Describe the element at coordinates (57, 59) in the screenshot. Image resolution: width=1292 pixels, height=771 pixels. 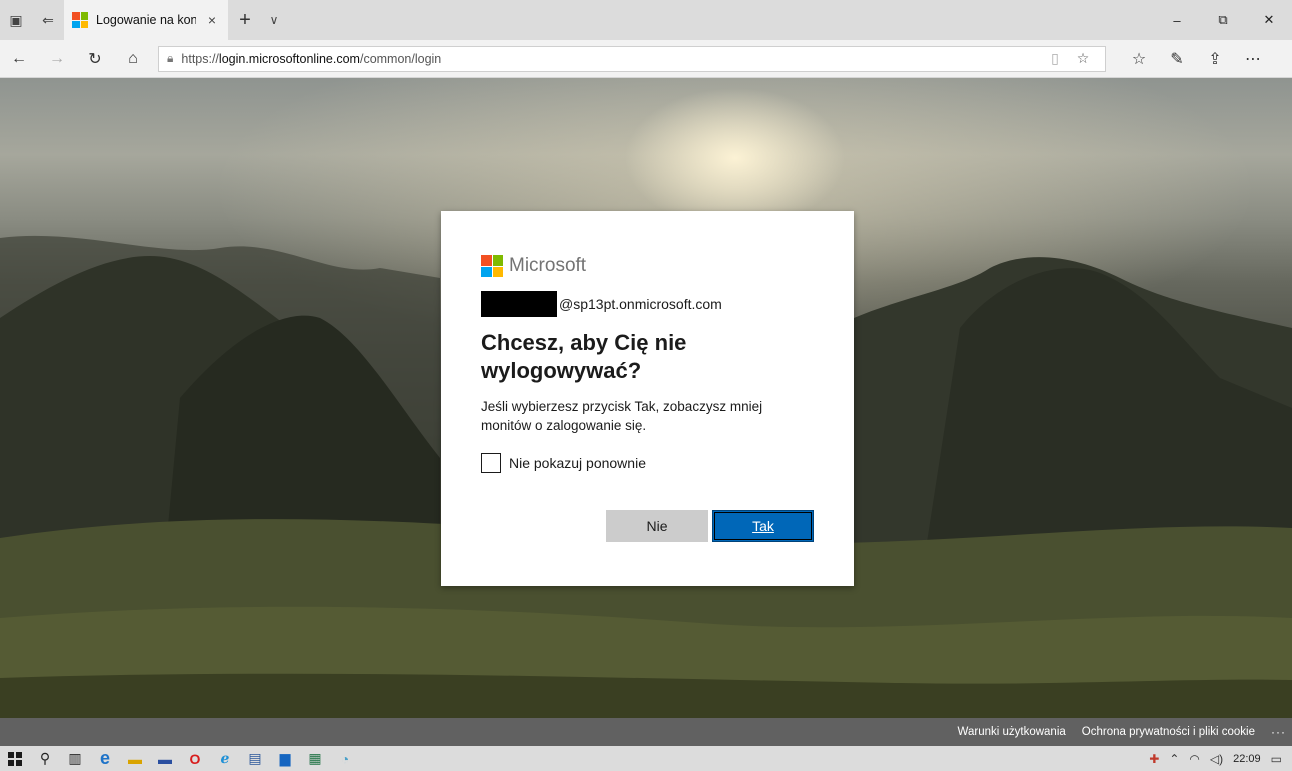
I see `forward-arrow-icon: →` at that location.